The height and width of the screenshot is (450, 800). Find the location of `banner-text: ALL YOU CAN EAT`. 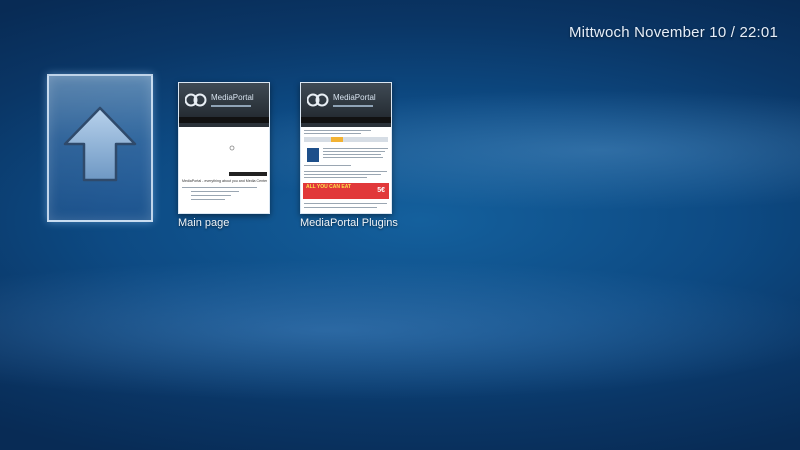

banner-text: ALL YOU CAN EAT is located at coordinates (329, 187).